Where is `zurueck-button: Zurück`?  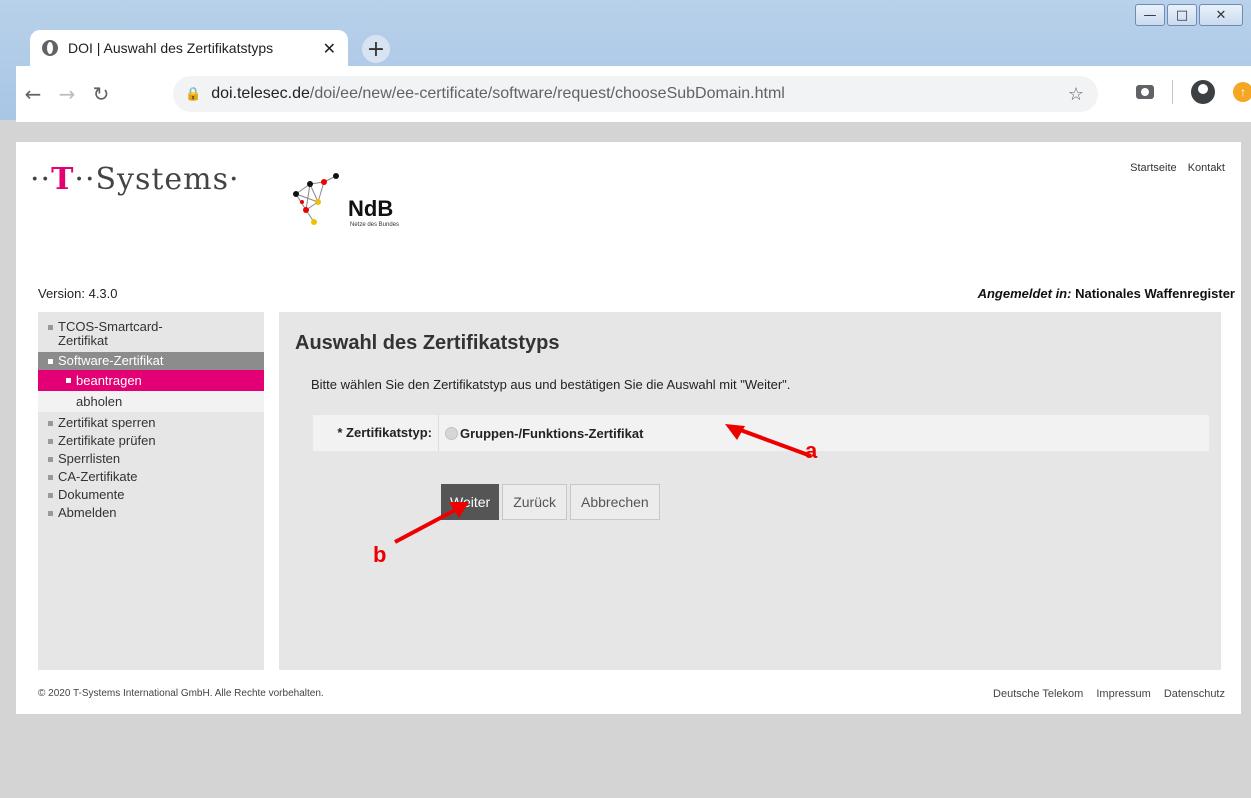
zurueck-button: Zurück is located at coordinates (534, 502).